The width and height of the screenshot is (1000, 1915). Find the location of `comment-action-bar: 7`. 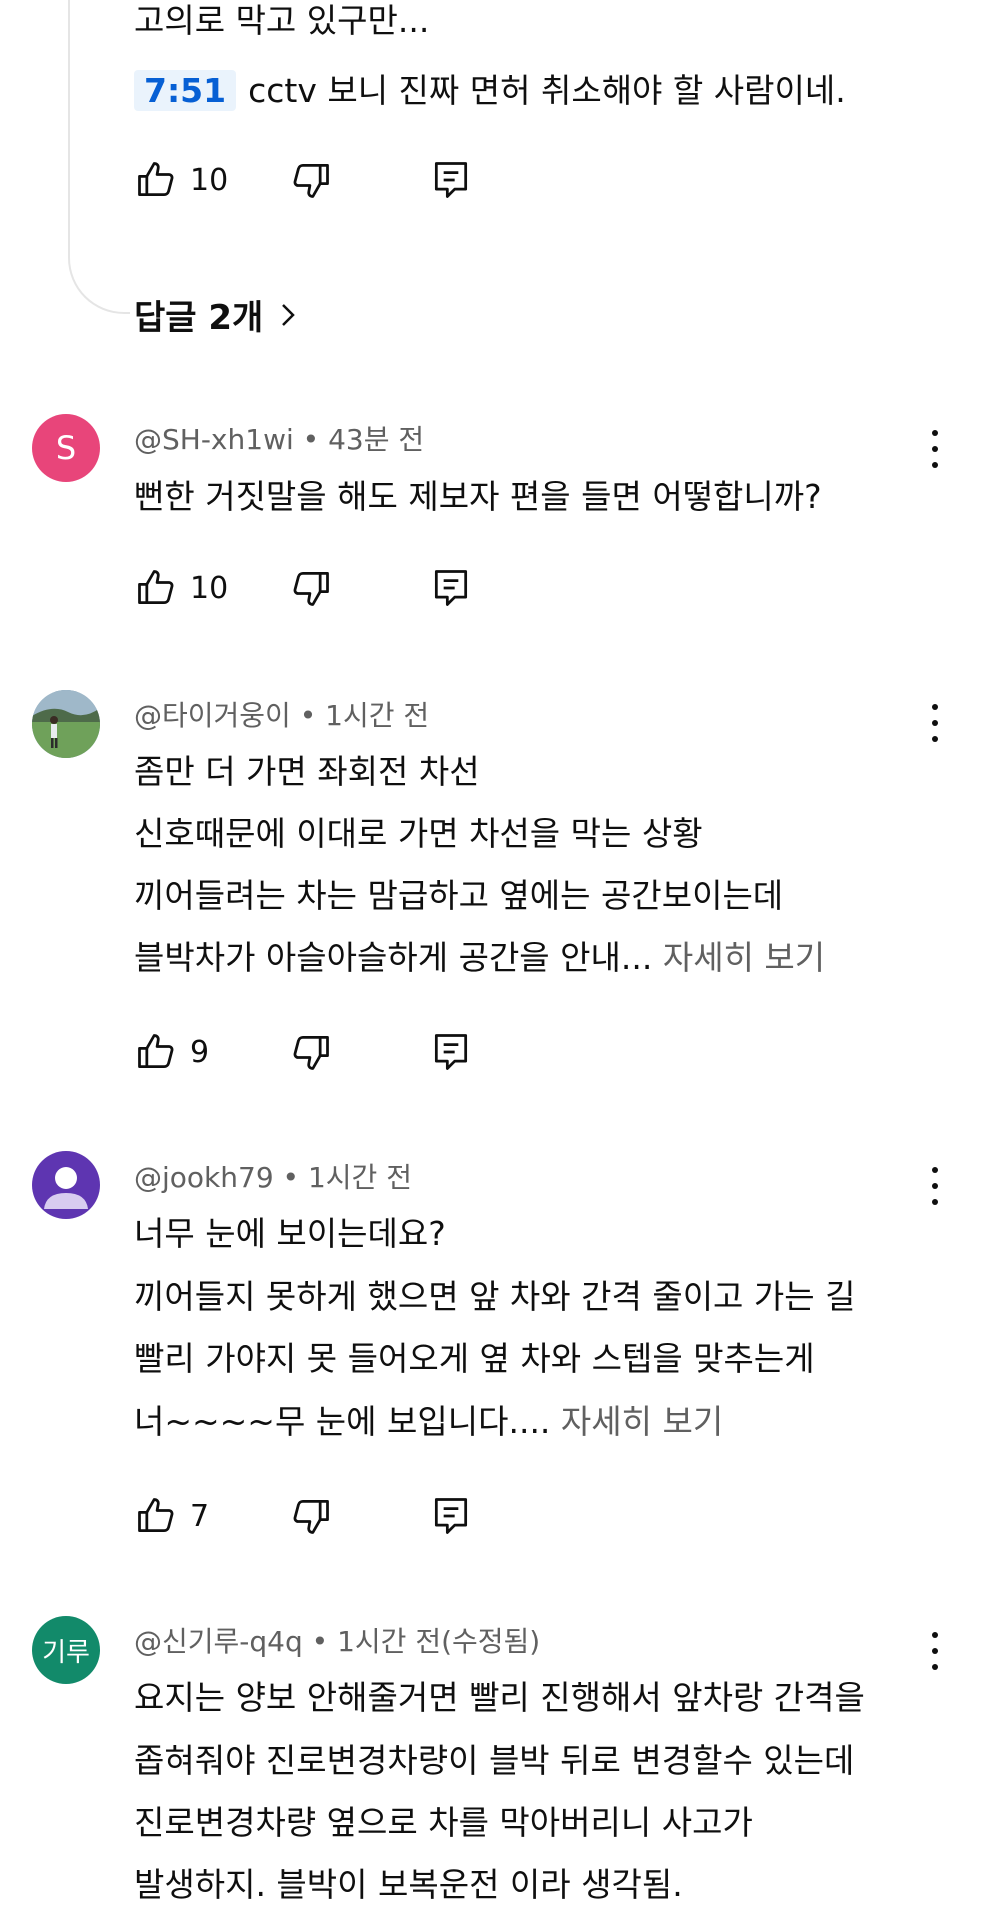

comment-action-bar: 7 is located at coordinates (334, 1519).